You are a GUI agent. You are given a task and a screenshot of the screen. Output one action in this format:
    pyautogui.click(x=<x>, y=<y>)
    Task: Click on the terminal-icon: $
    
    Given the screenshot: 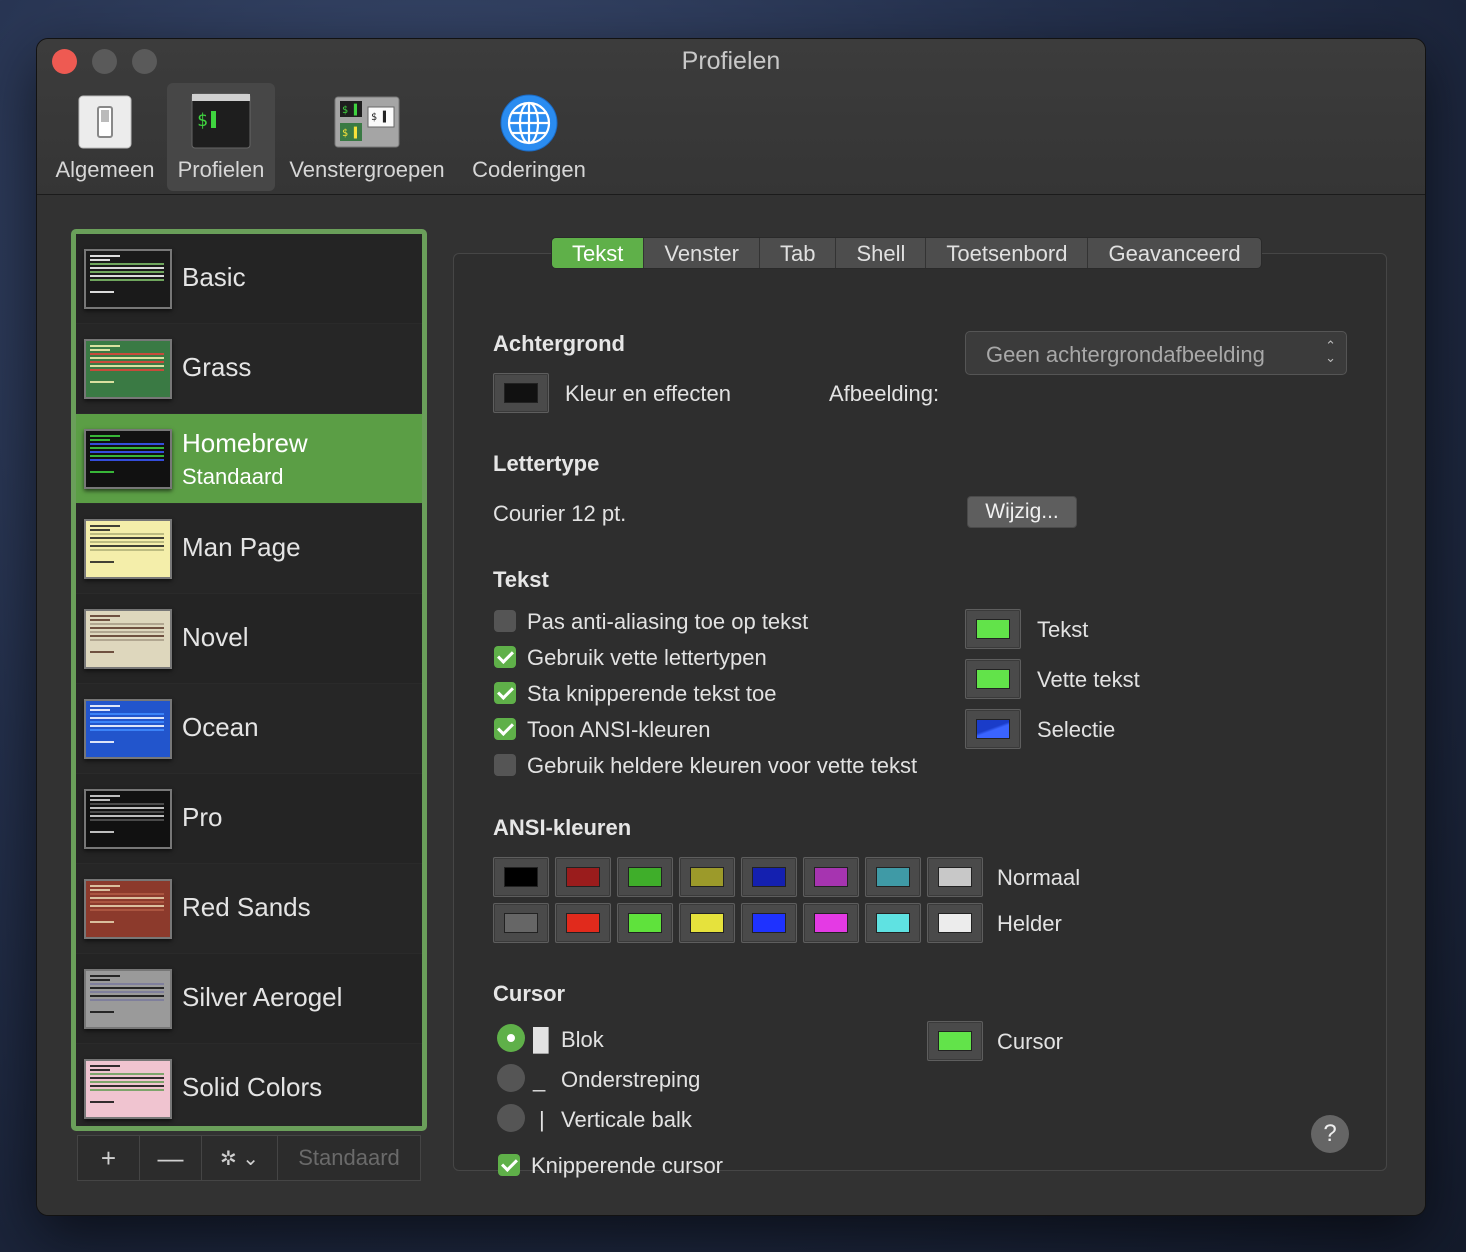 What is the action you would take?
    pyautogui.click(x=221, y=123)
    